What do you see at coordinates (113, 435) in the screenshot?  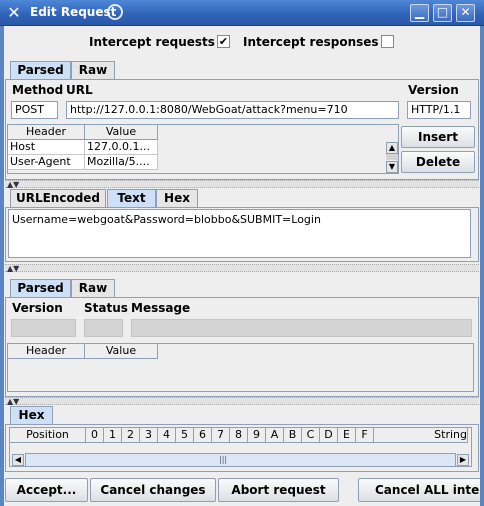 I see `hex-byte-column: 1` at bounding box center [113, 435].